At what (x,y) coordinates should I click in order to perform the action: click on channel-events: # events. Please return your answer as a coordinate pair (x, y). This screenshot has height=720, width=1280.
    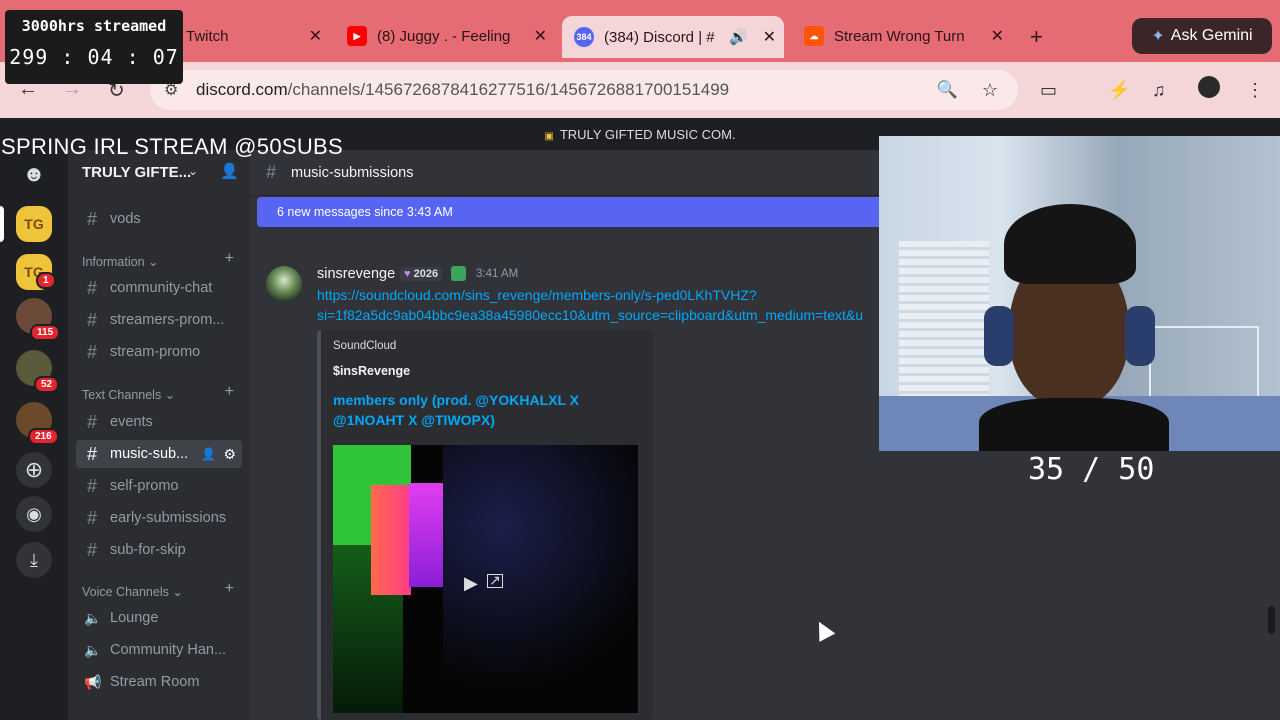
    Looking at the image, I should click on (159, 422).